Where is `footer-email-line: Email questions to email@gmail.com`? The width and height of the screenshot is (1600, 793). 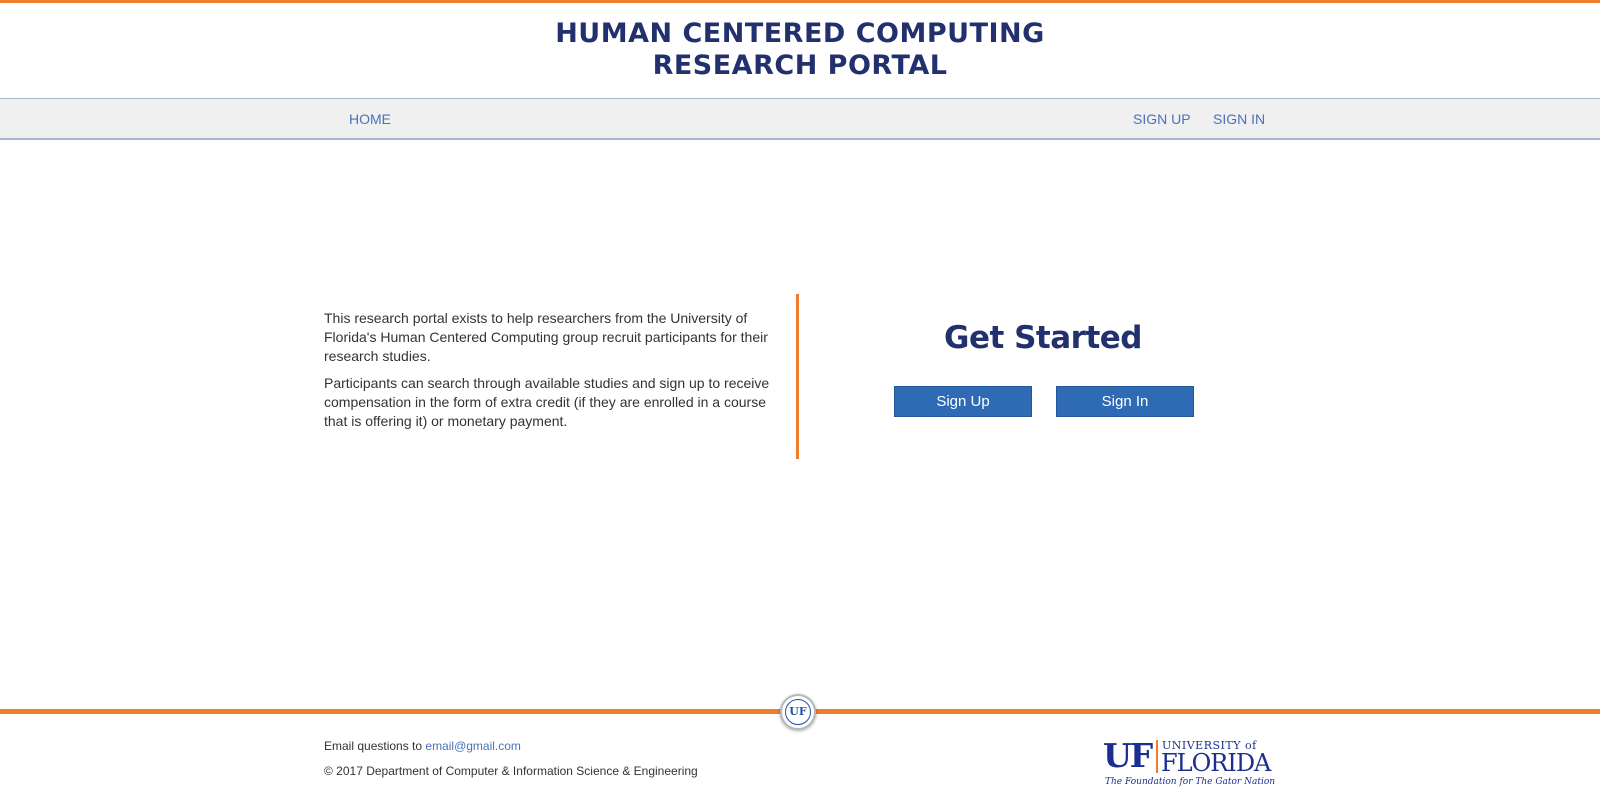
footer-email-line: Email questions to email@gmail.com is located at coordinates (422, 746).